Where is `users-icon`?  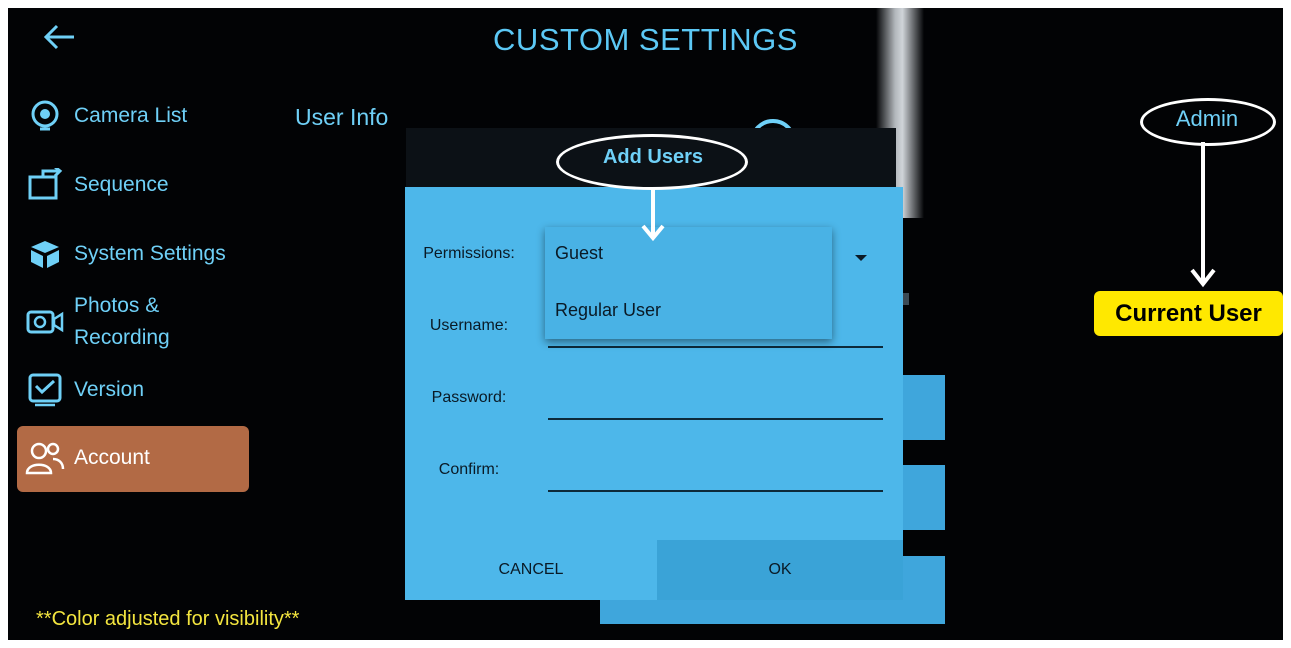 users-icon is located at coordinates (45, 458).